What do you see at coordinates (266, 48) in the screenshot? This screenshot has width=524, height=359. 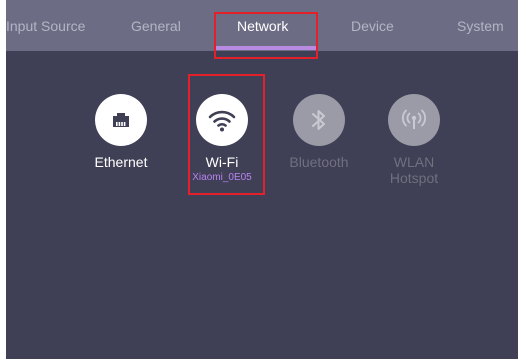 I see `active-tab-indicator` at bounding box center [266, 48].